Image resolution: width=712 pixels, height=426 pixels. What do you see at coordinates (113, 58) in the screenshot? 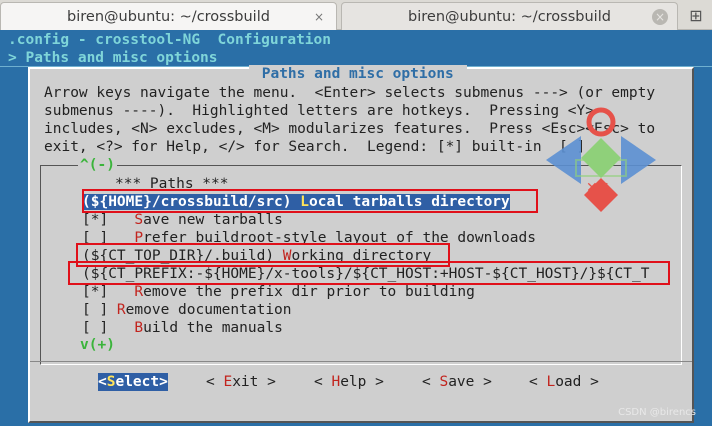
I see `breadcrumb: > Paths and misc options` at bounding box center [113, 58].